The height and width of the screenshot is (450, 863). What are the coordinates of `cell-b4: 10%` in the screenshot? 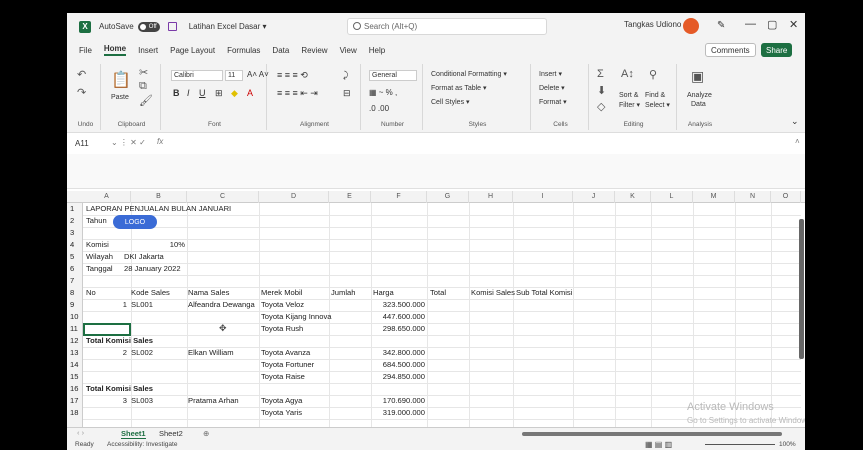 It's located at (158, 245).